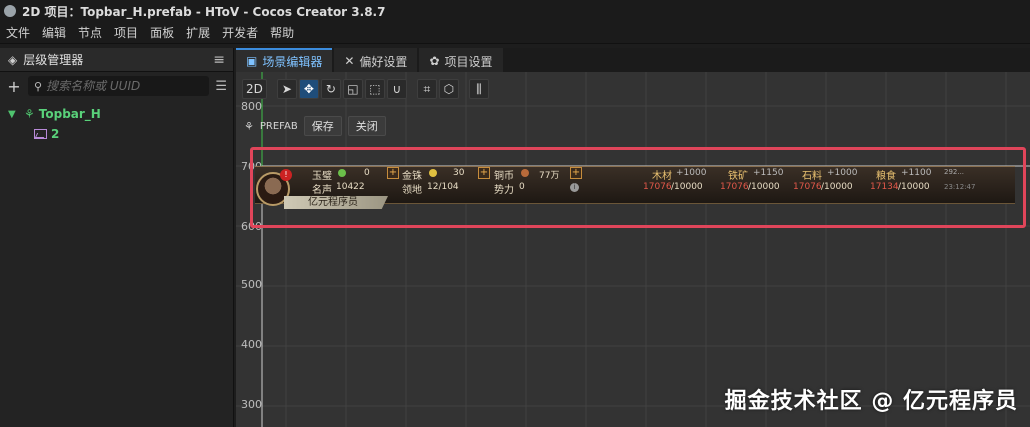 This screenshot has height=427, width=1030. What do you see at coordinates (478, 89) in the screenshot?
I see `align-tool-icon: ⫼` at bounding box center [478, 89].